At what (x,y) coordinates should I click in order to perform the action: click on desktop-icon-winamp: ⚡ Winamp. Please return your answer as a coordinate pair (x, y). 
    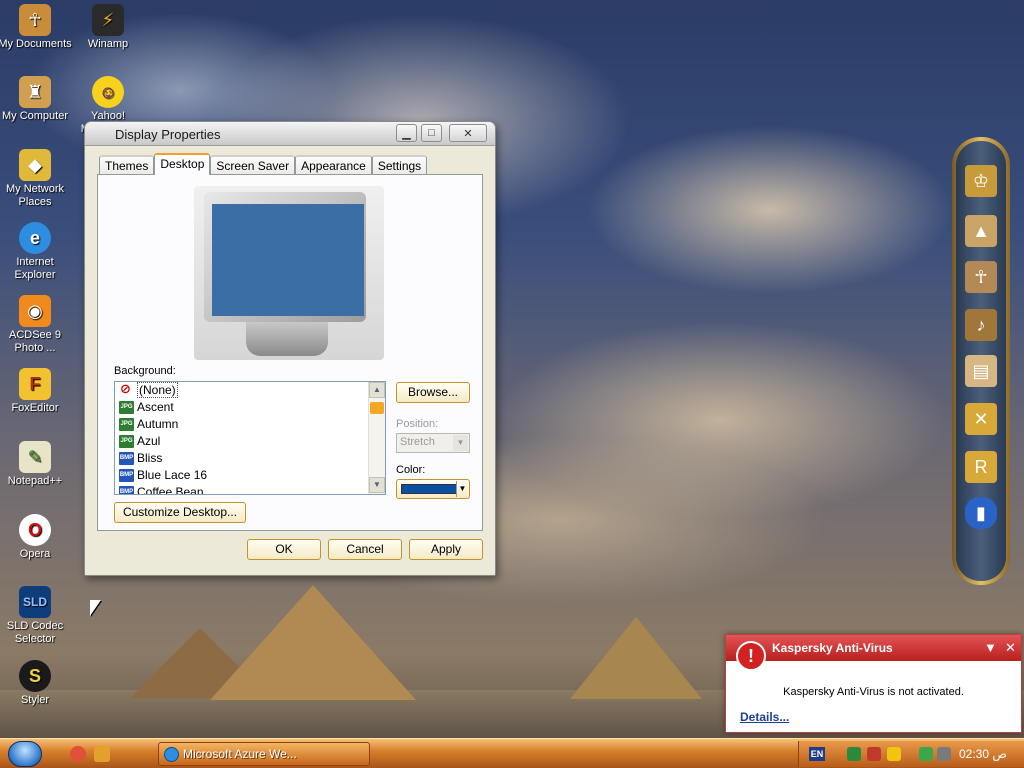
    Looking at the image, I should click on (108, 27).